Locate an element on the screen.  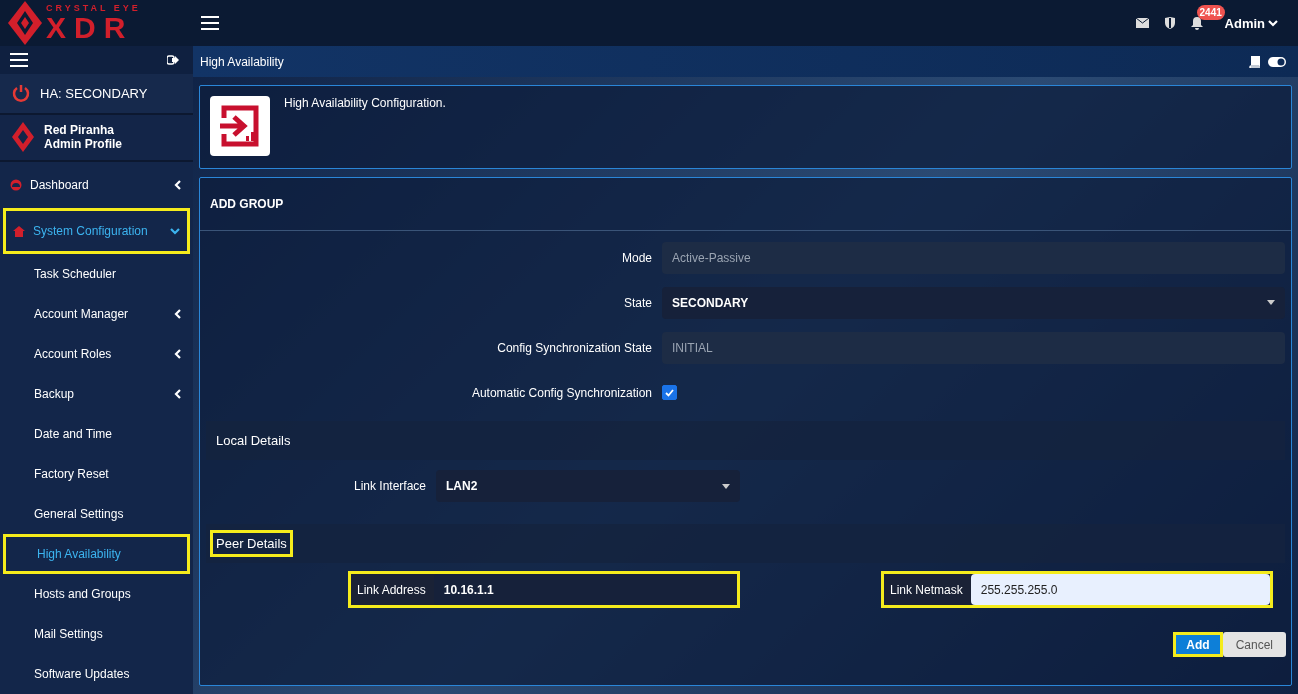
sidebar-item: Hosts and Groups is located at coordinates (96, 594).